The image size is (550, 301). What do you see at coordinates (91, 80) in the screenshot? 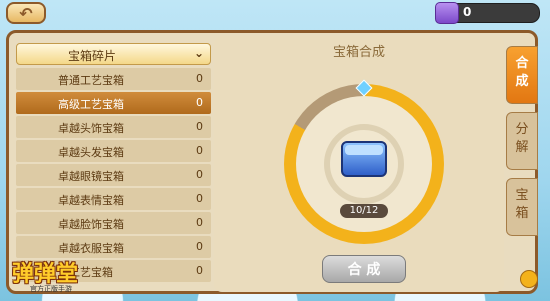
I see `item-name: 普通工艺宝箱` at bounding box center [91, 80].